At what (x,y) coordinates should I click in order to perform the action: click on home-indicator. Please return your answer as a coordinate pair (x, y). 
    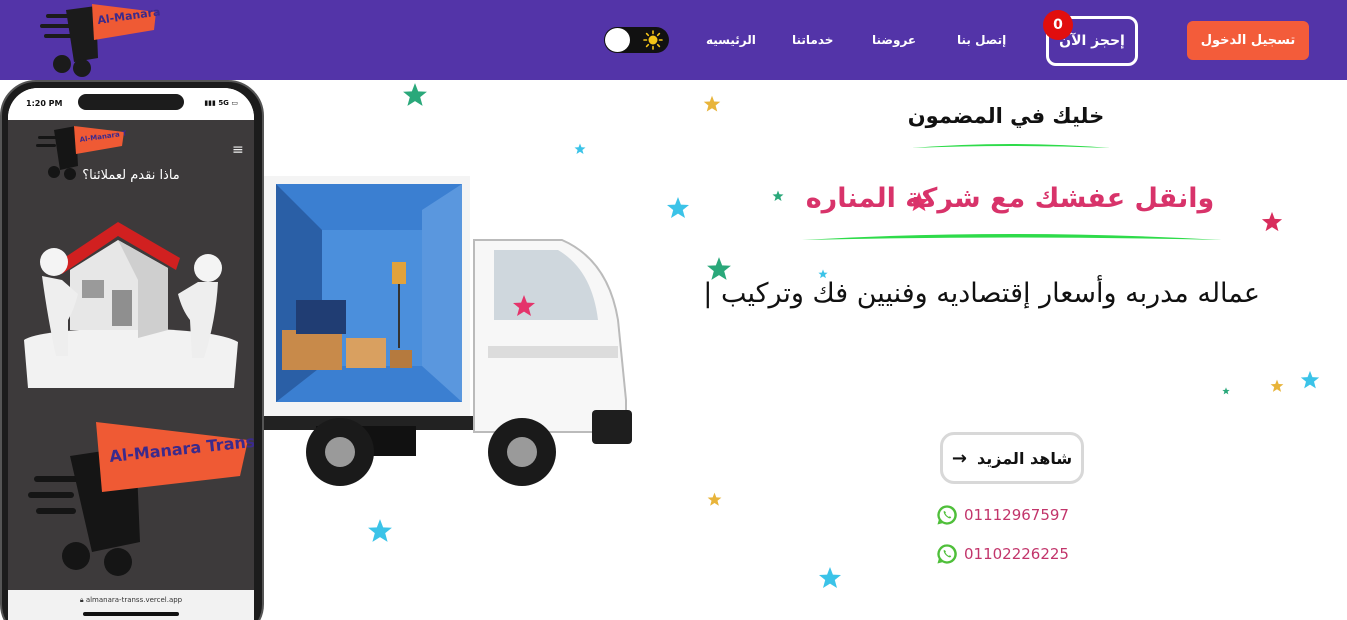
    Looking at the image, I should click on (131, 614).